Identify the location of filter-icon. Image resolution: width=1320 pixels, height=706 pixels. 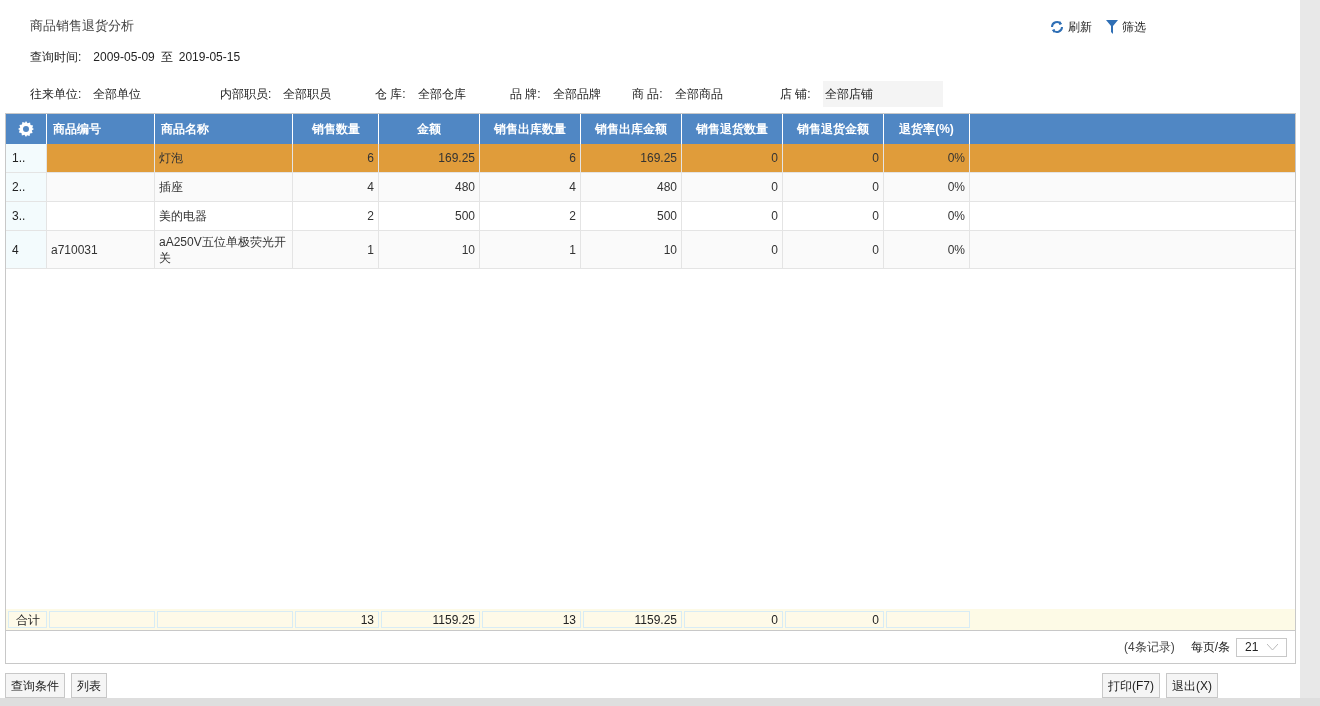
(1112, 27).